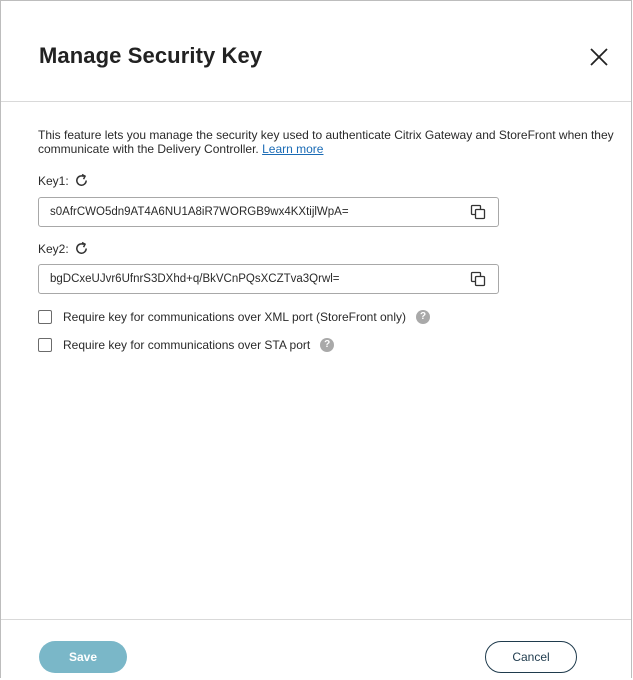  Describe the element at coordinates (151, 55) in the screenshot. I see `dialog-title: Manage Security Key` at that location.